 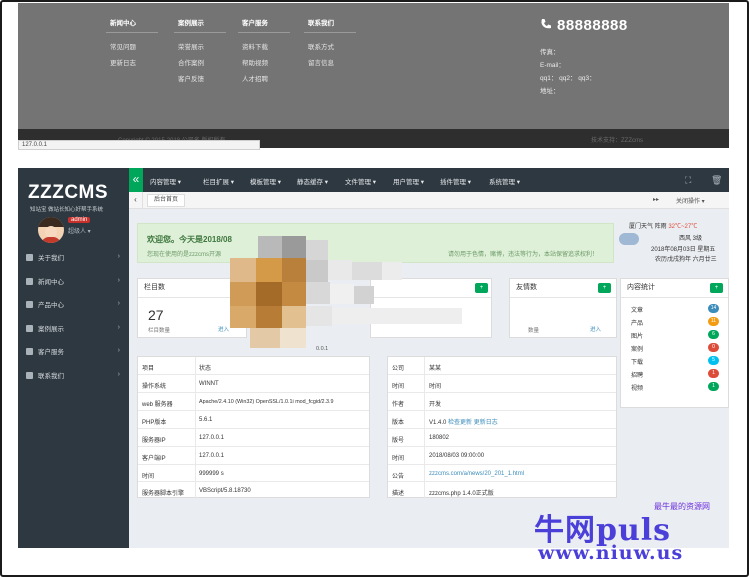 I want to click on footer-link: 合作案例, so click(x=191, y=62).